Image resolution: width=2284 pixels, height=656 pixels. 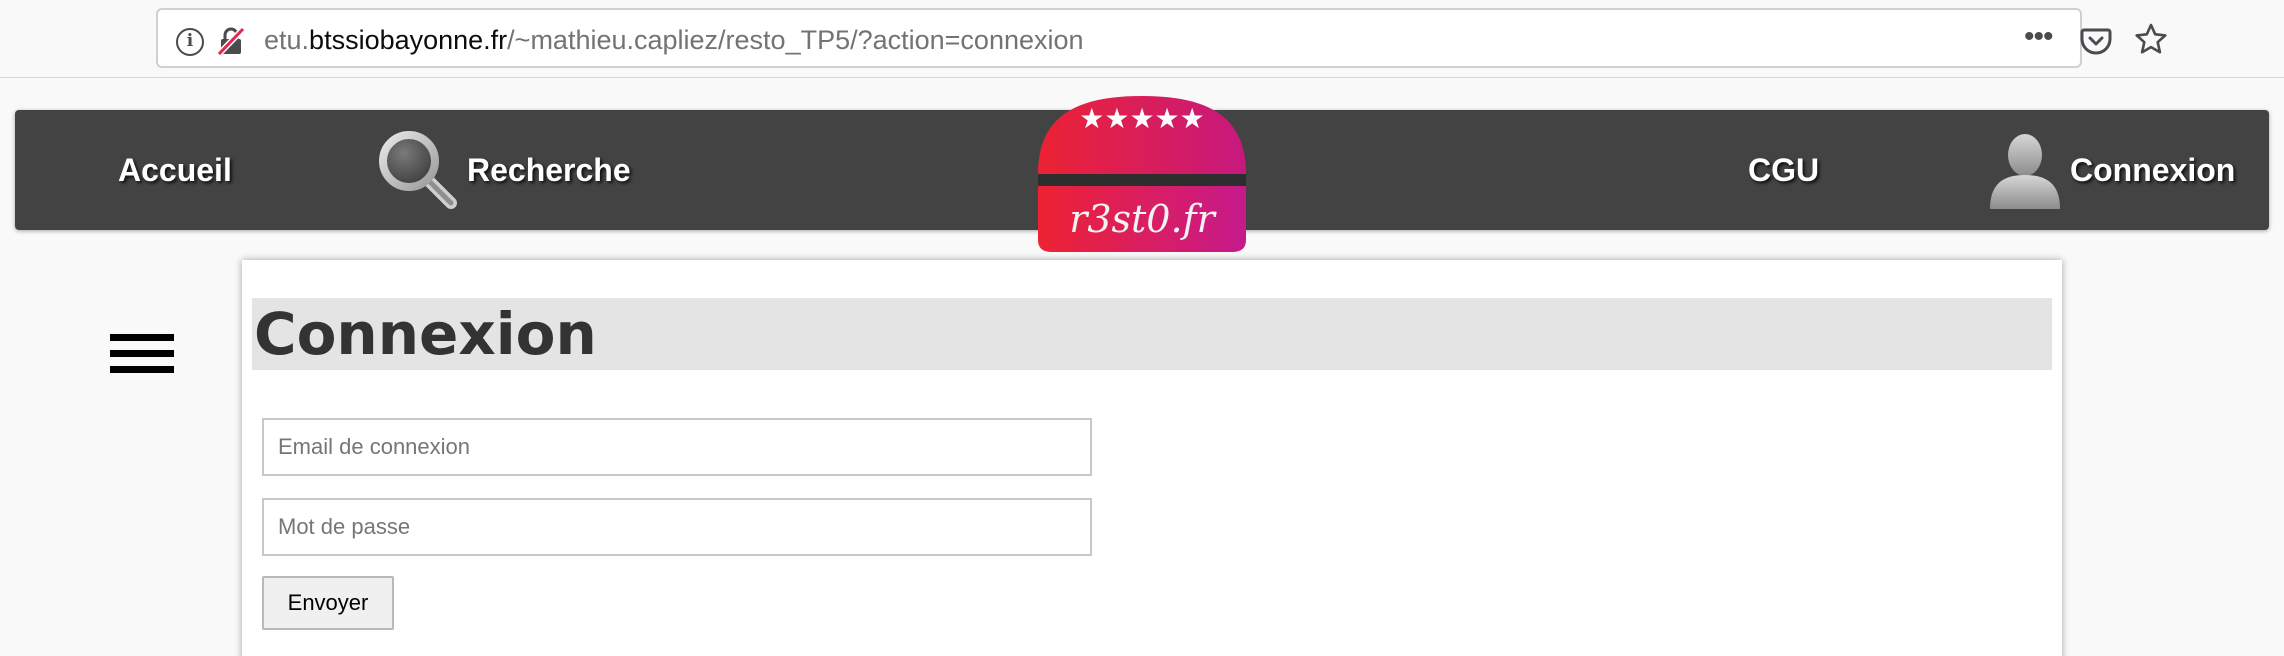 I want to click on nav-accueil-link: Accueil, so click(x=175, y=170).